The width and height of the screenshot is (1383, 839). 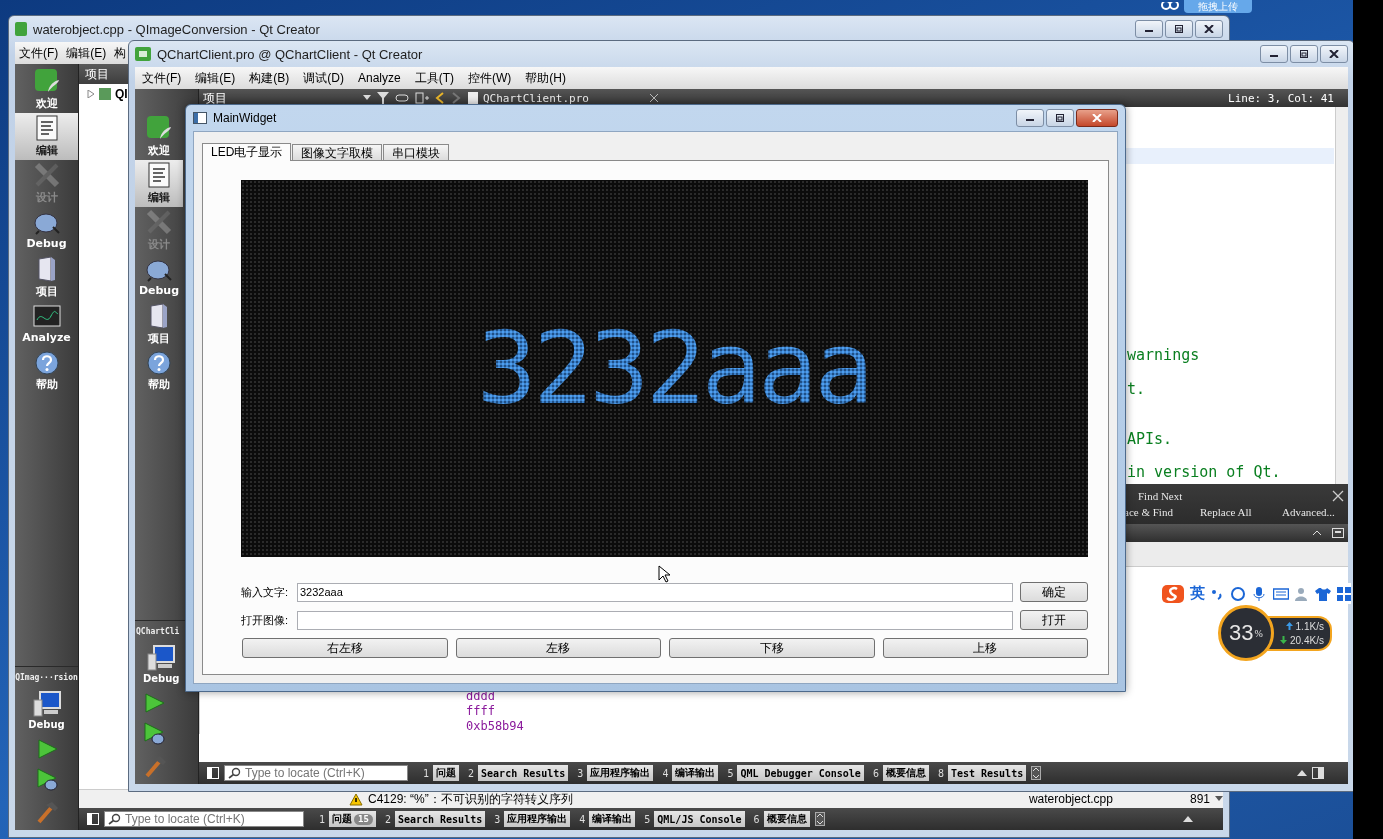 What do you see at coordinates (176, 29) in the screenshot?
I see `window-title: waterobject.cpp - QImageConversion - Qt Creator` at bounding box center [176, 29].